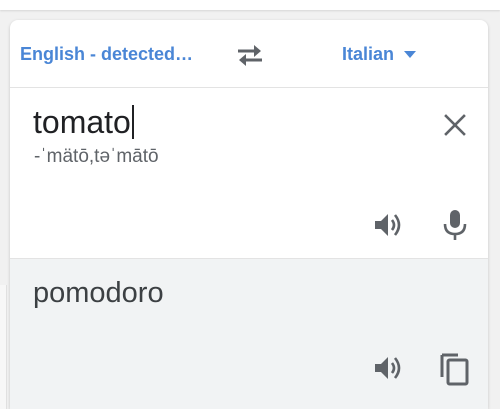  I want to click on target-language-label: Italian, so click(368, 54).